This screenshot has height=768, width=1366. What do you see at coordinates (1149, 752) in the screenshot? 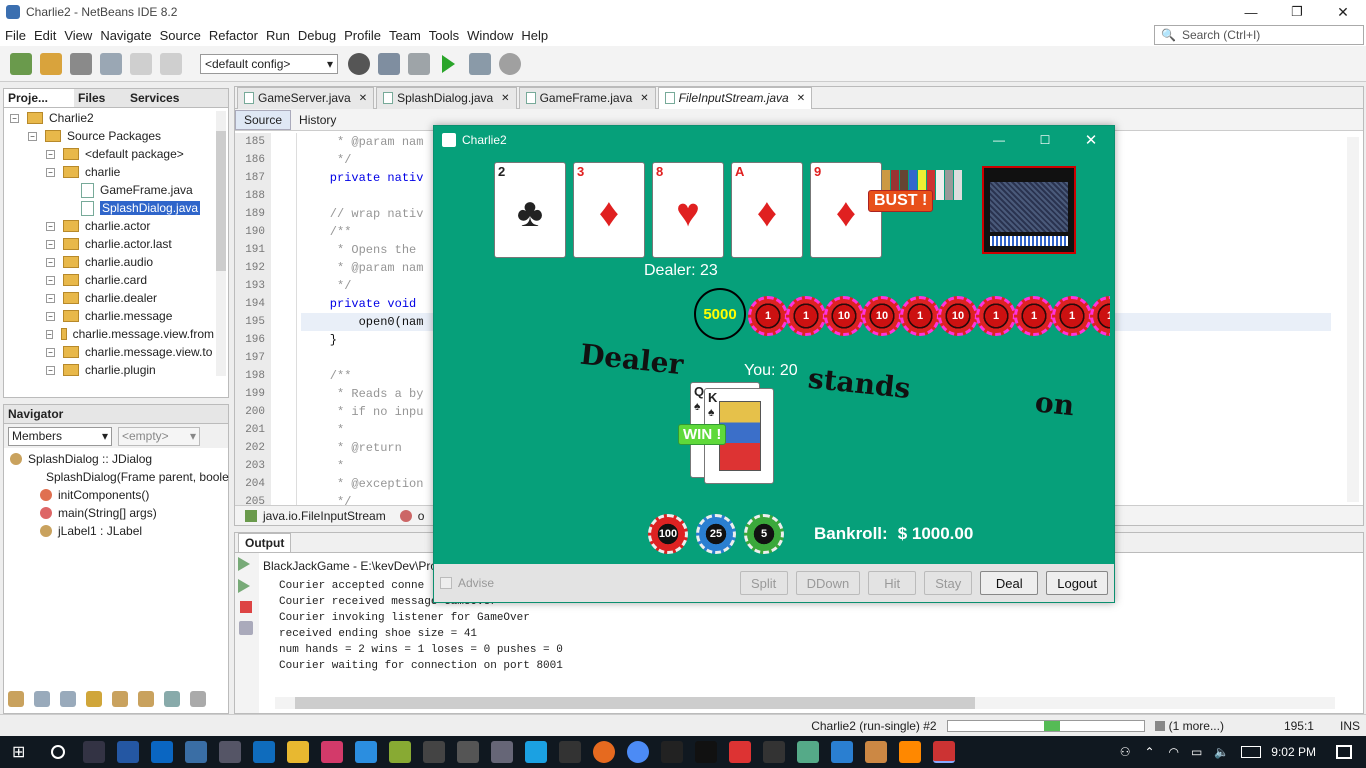
I see `chevron-up-icon: ⌃` at bounding box center [1149, 752].